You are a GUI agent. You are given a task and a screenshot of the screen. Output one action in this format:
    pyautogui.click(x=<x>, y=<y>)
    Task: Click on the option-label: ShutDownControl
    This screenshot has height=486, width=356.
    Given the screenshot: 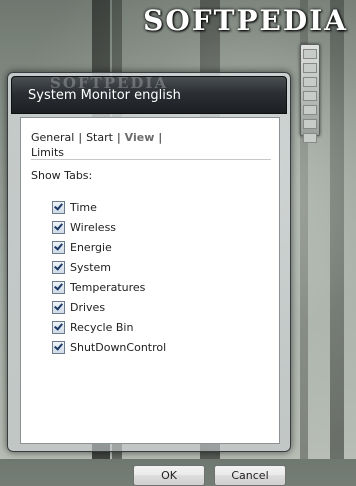 What is the action you would take?
    pyautogui.click(x=118, y=347)
    